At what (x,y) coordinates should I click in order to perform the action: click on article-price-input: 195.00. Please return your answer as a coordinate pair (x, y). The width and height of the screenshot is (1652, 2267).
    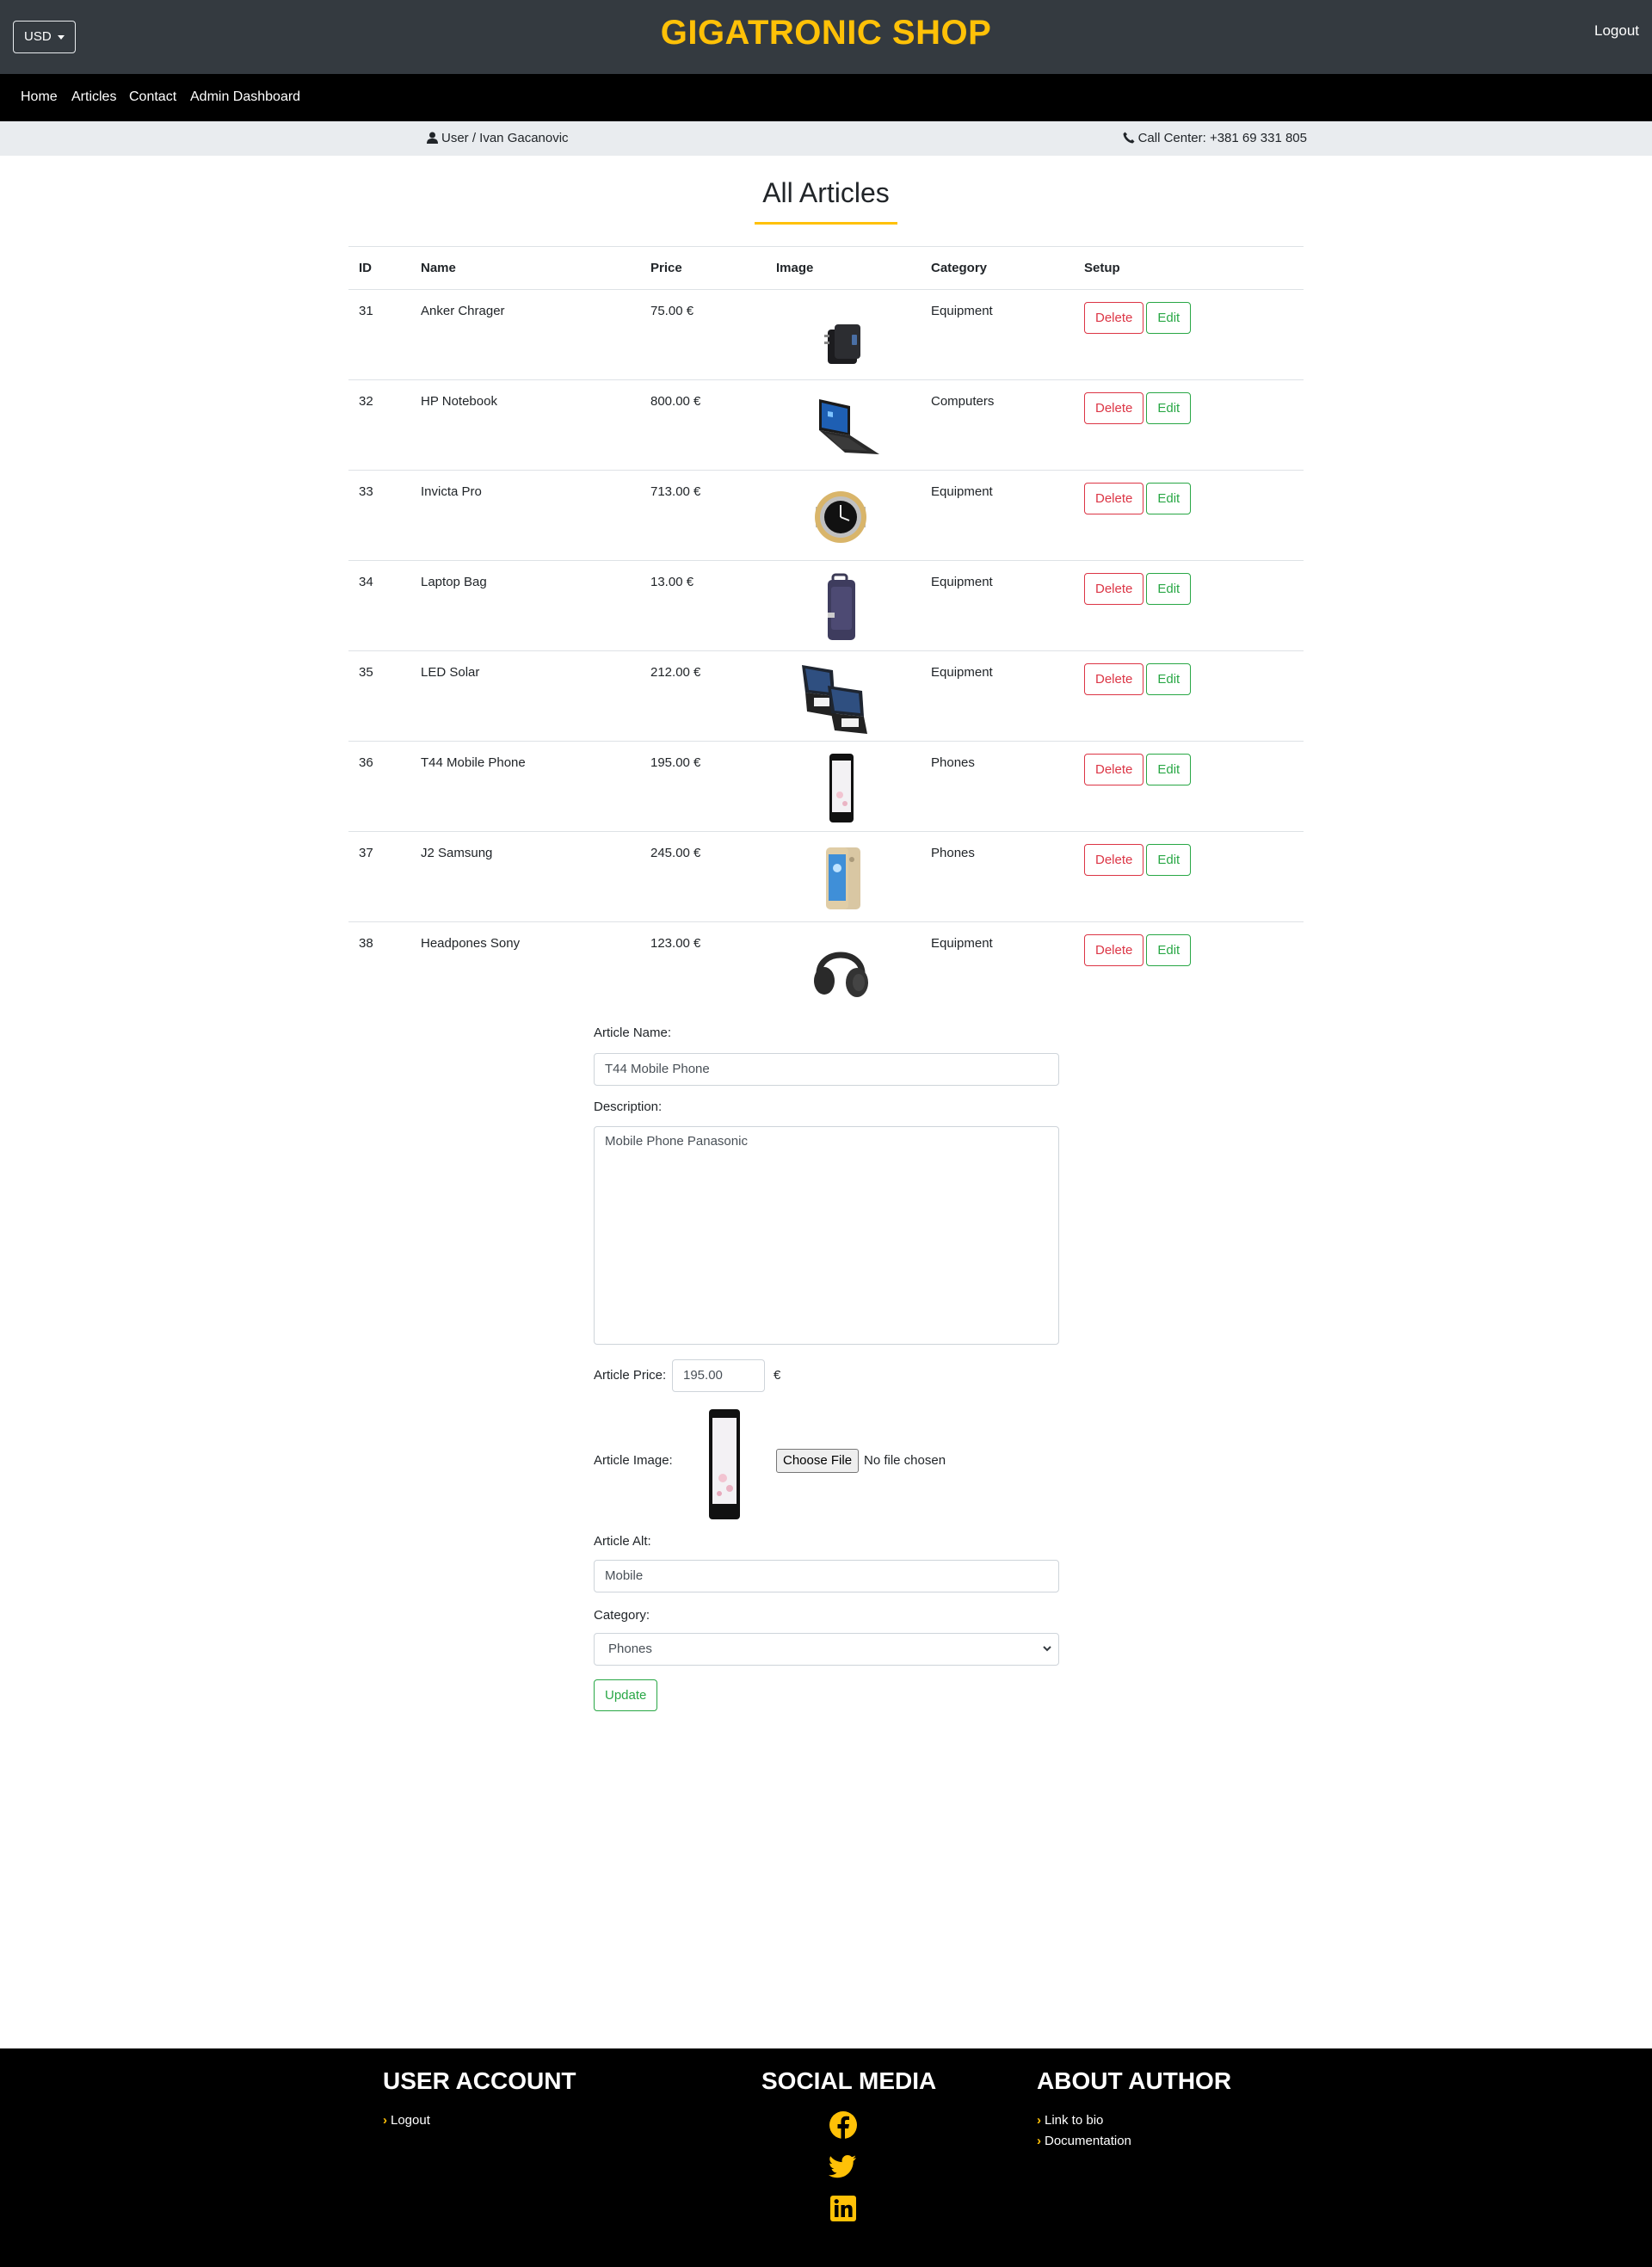
    Looking at the image, I should click on (718, 1375).